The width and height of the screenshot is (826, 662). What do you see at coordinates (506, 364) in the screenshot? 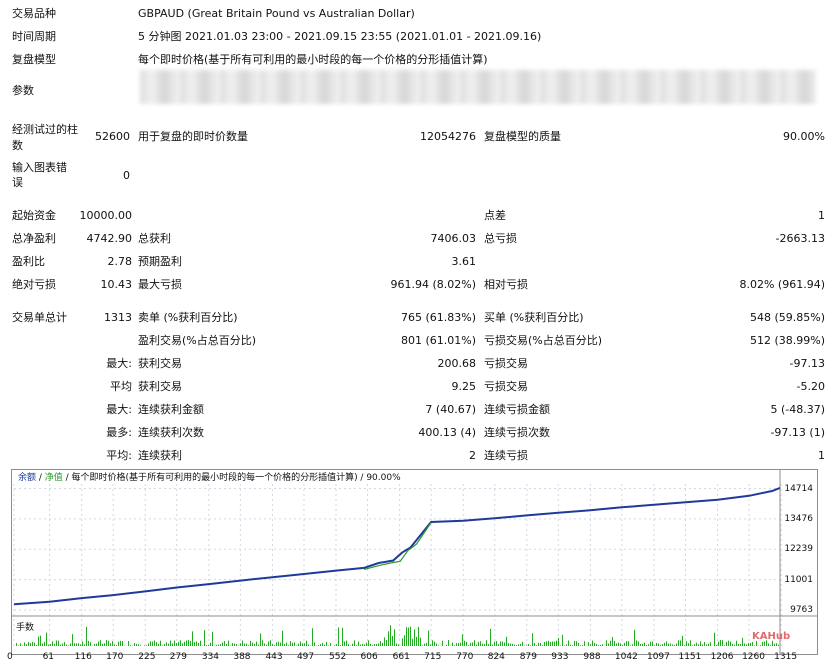
I see `largest-loss-label: 亏损交易` at bounding box center [506, 364].